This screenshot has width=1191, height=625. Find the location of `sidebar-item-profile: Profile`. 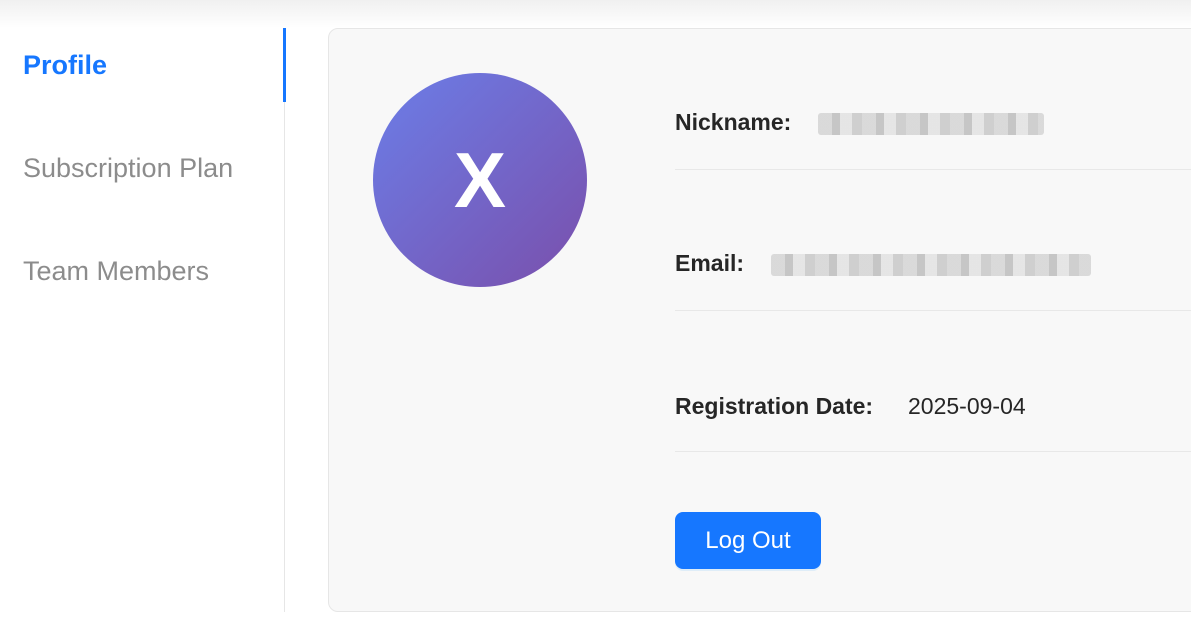

sidebar-item-profile: Profile is located at coordinates (143, 65).